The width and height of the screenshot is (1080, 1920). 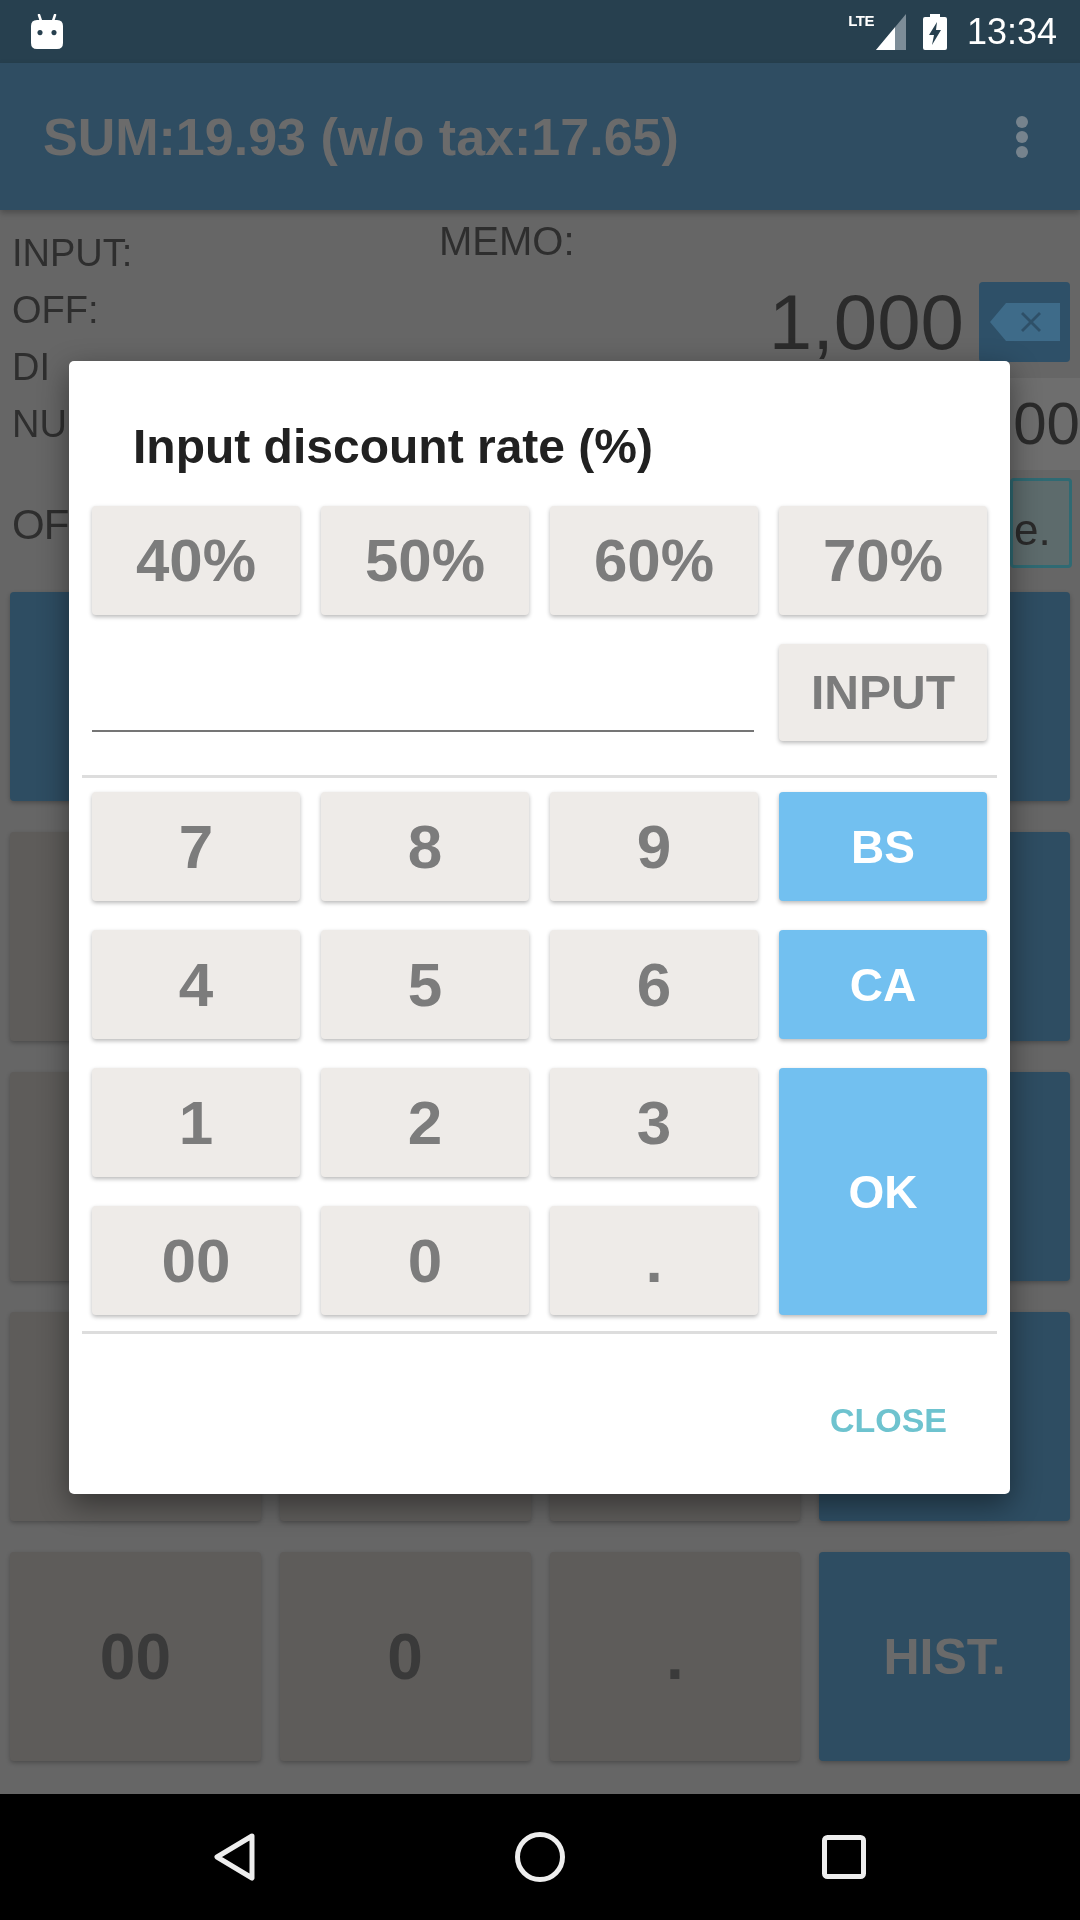 I want to click on field-label: INPUT:, so click(x=72, y=253).